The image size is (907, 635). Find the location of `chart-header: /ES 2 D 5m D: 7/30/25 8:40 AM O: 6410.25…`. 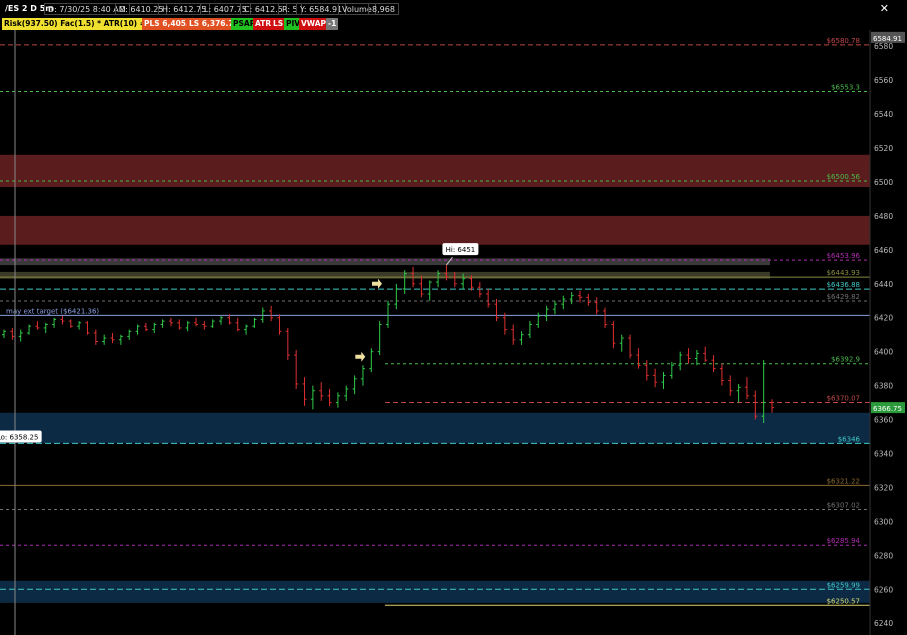

chart-header: /ES 2 D 5m D: 7/30/25 8:40 AM O: 6410.25… is located at coordinates (453, 8).